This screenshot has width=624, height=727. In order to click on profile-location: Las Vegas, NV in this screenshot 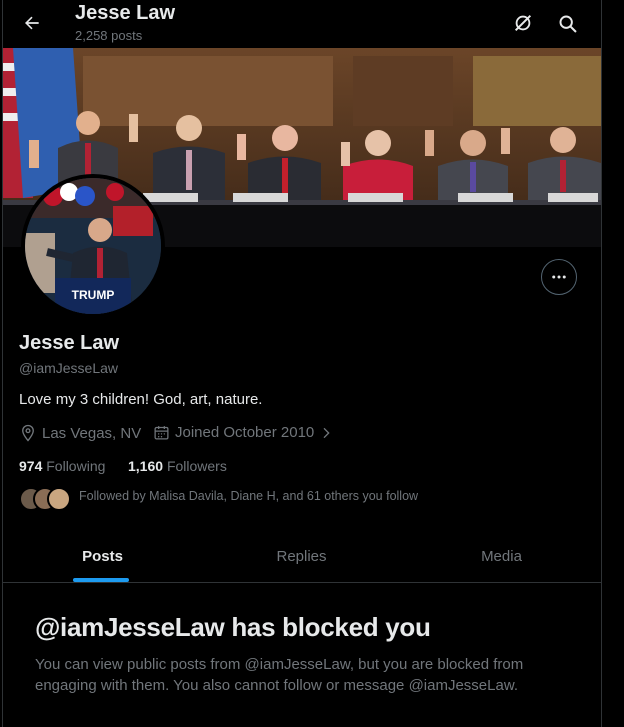, I will do `click(80, 433)`.